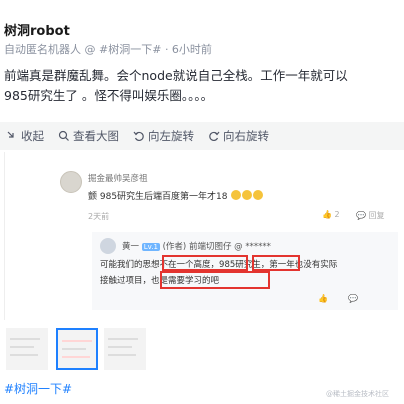 The height and width of the screenshot is (404, 404). I want to click on reply-avatar, so click(108, 246).